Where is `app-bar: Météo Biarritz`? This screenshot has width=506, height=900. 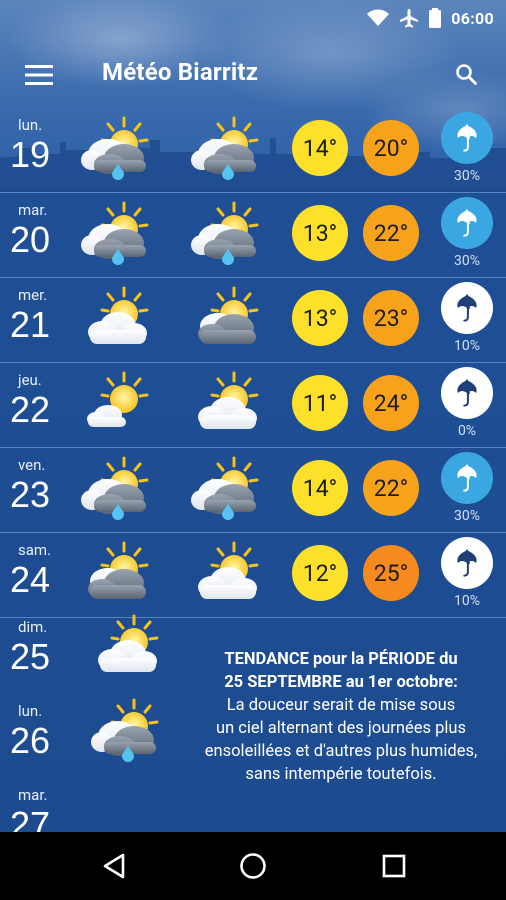
app-bar: Météo Biarritz is located at coordinates (253, 74).